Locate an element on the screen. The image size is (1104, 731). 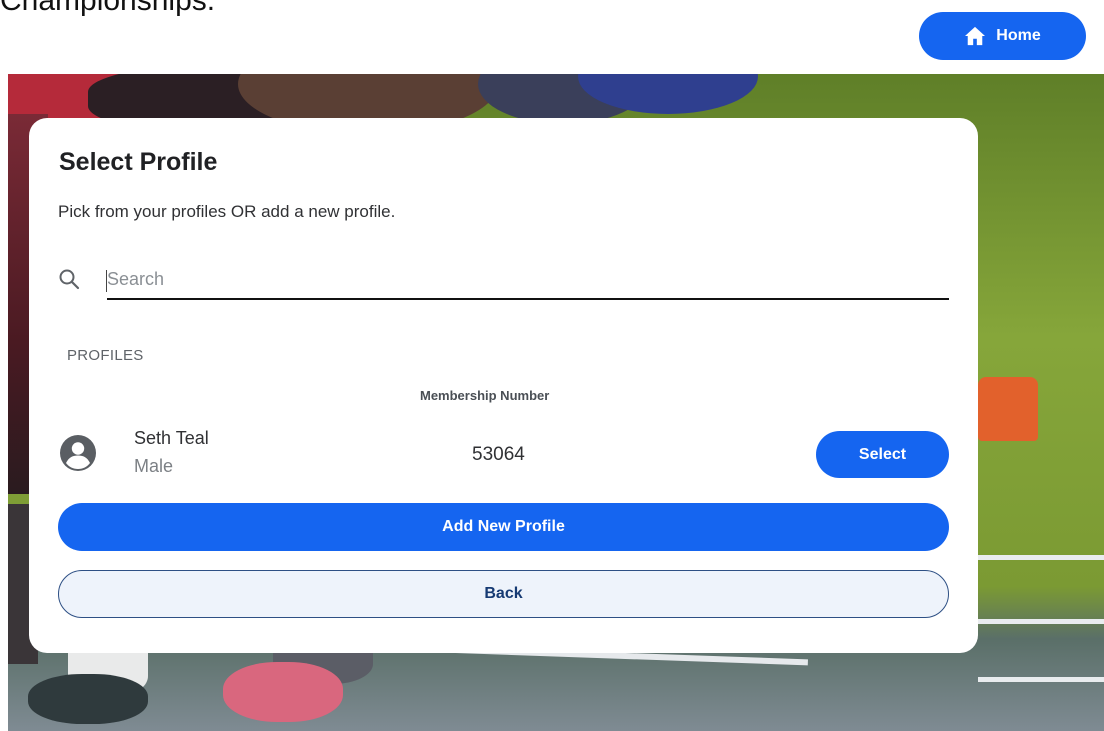
card-title: Select Profile is located at coordinates (138, 162).